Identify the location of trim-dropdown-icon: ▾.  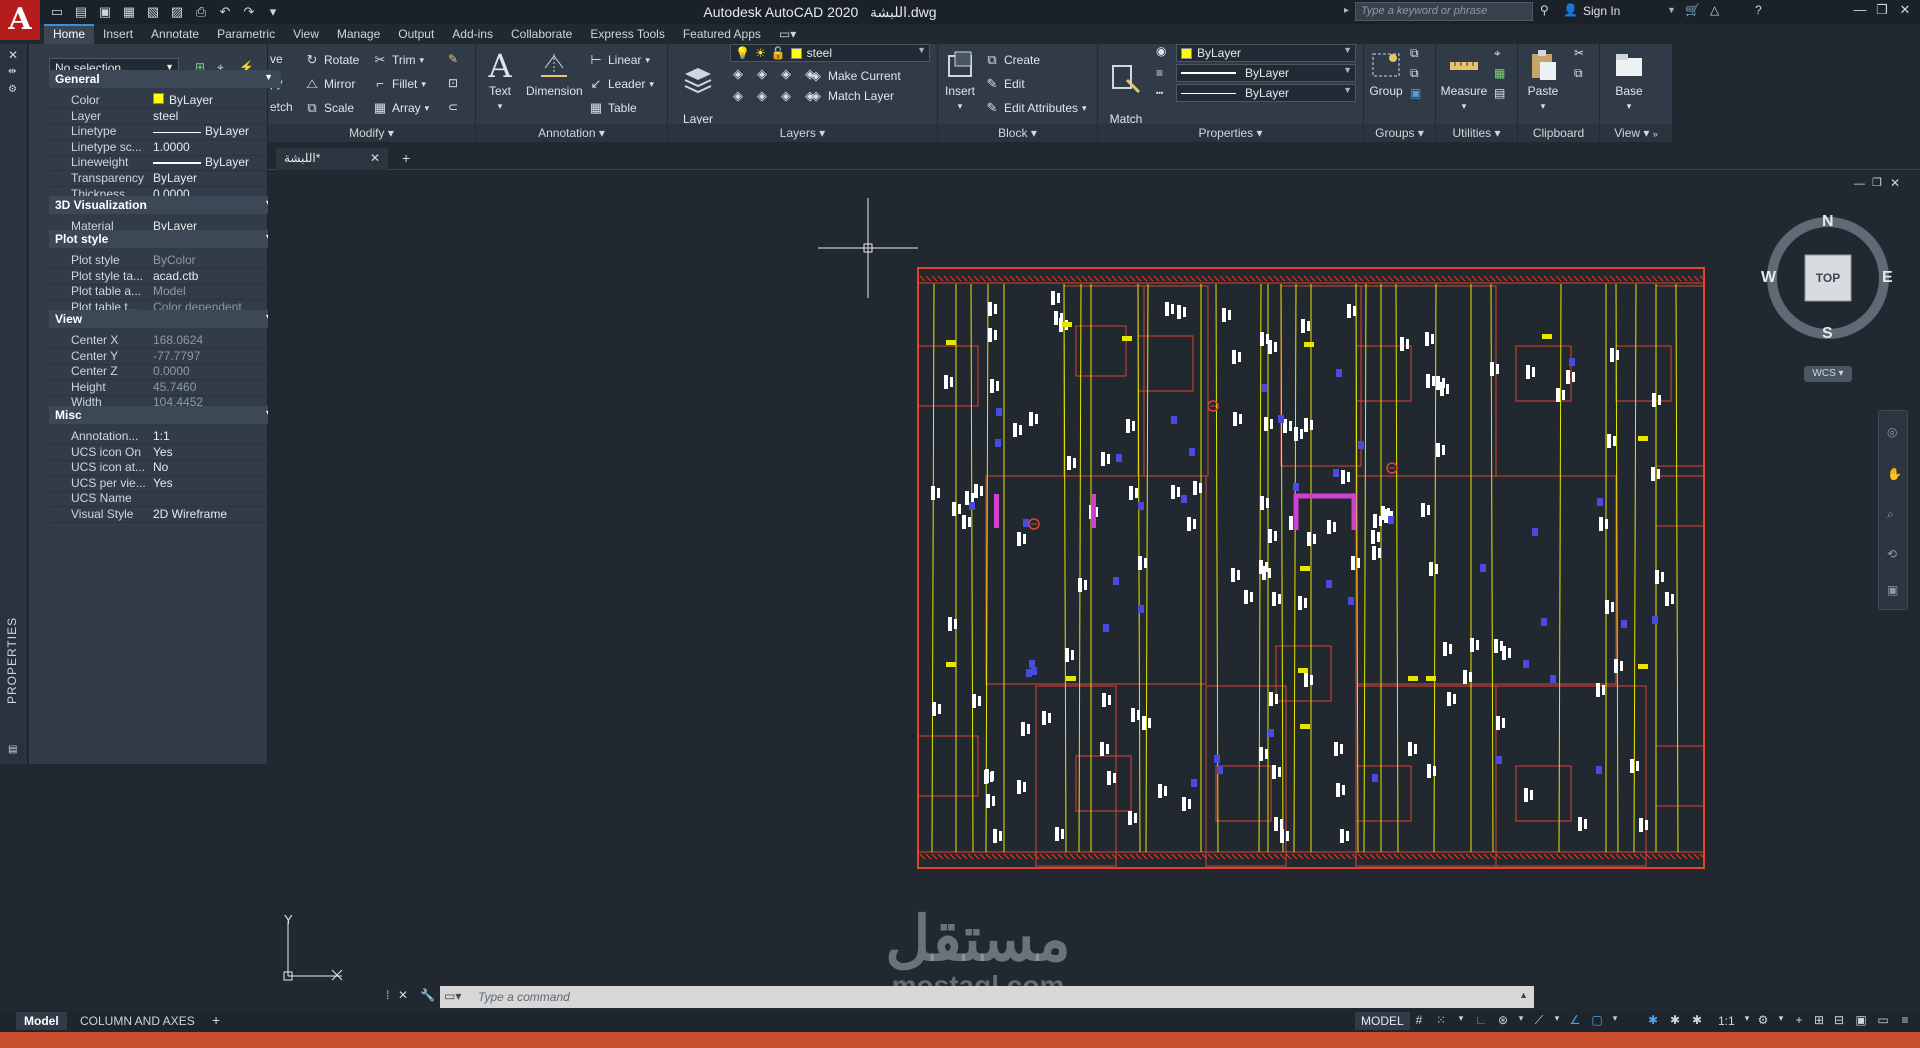
(422, 60).